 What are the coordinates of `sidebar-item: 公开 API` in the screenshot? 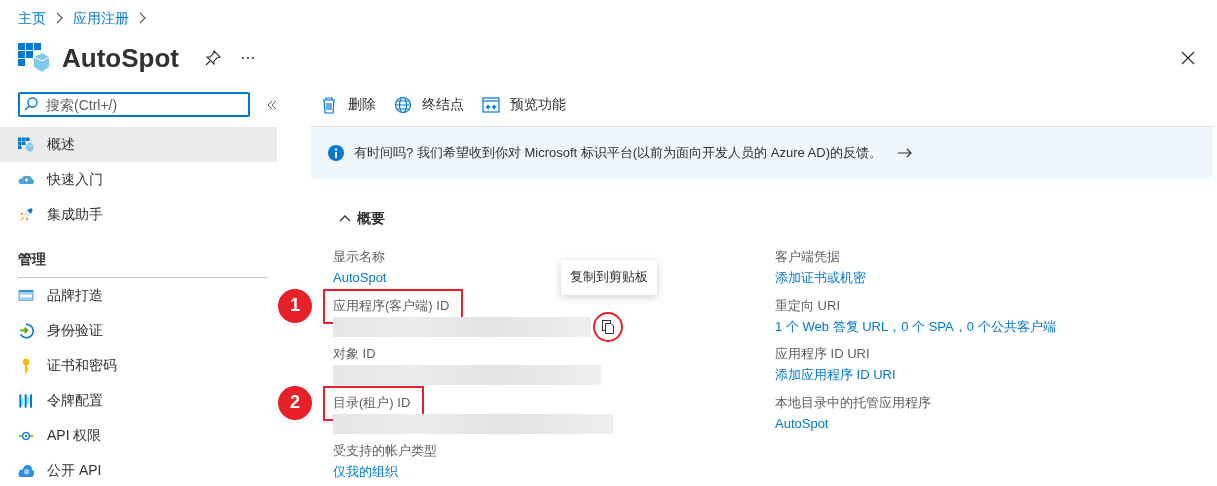 It's located at (138, 469).